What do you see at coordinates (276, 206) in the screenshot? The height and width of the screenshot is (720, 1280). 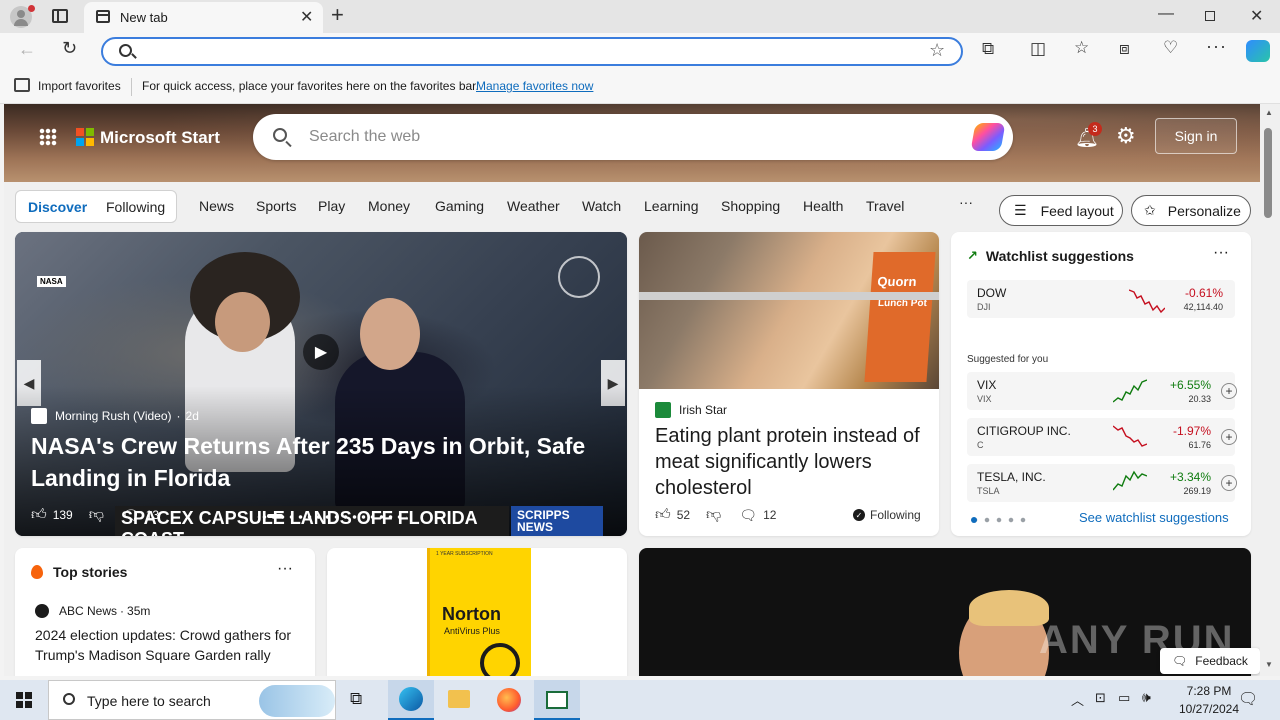 I see `nav-sports: Sports` at bounding box center [276, 206].